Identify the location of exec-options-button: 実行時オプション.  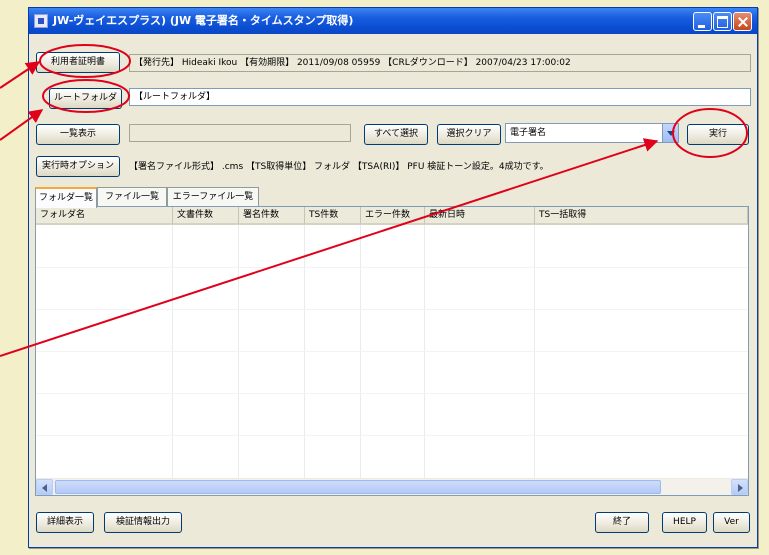
(78, 166).